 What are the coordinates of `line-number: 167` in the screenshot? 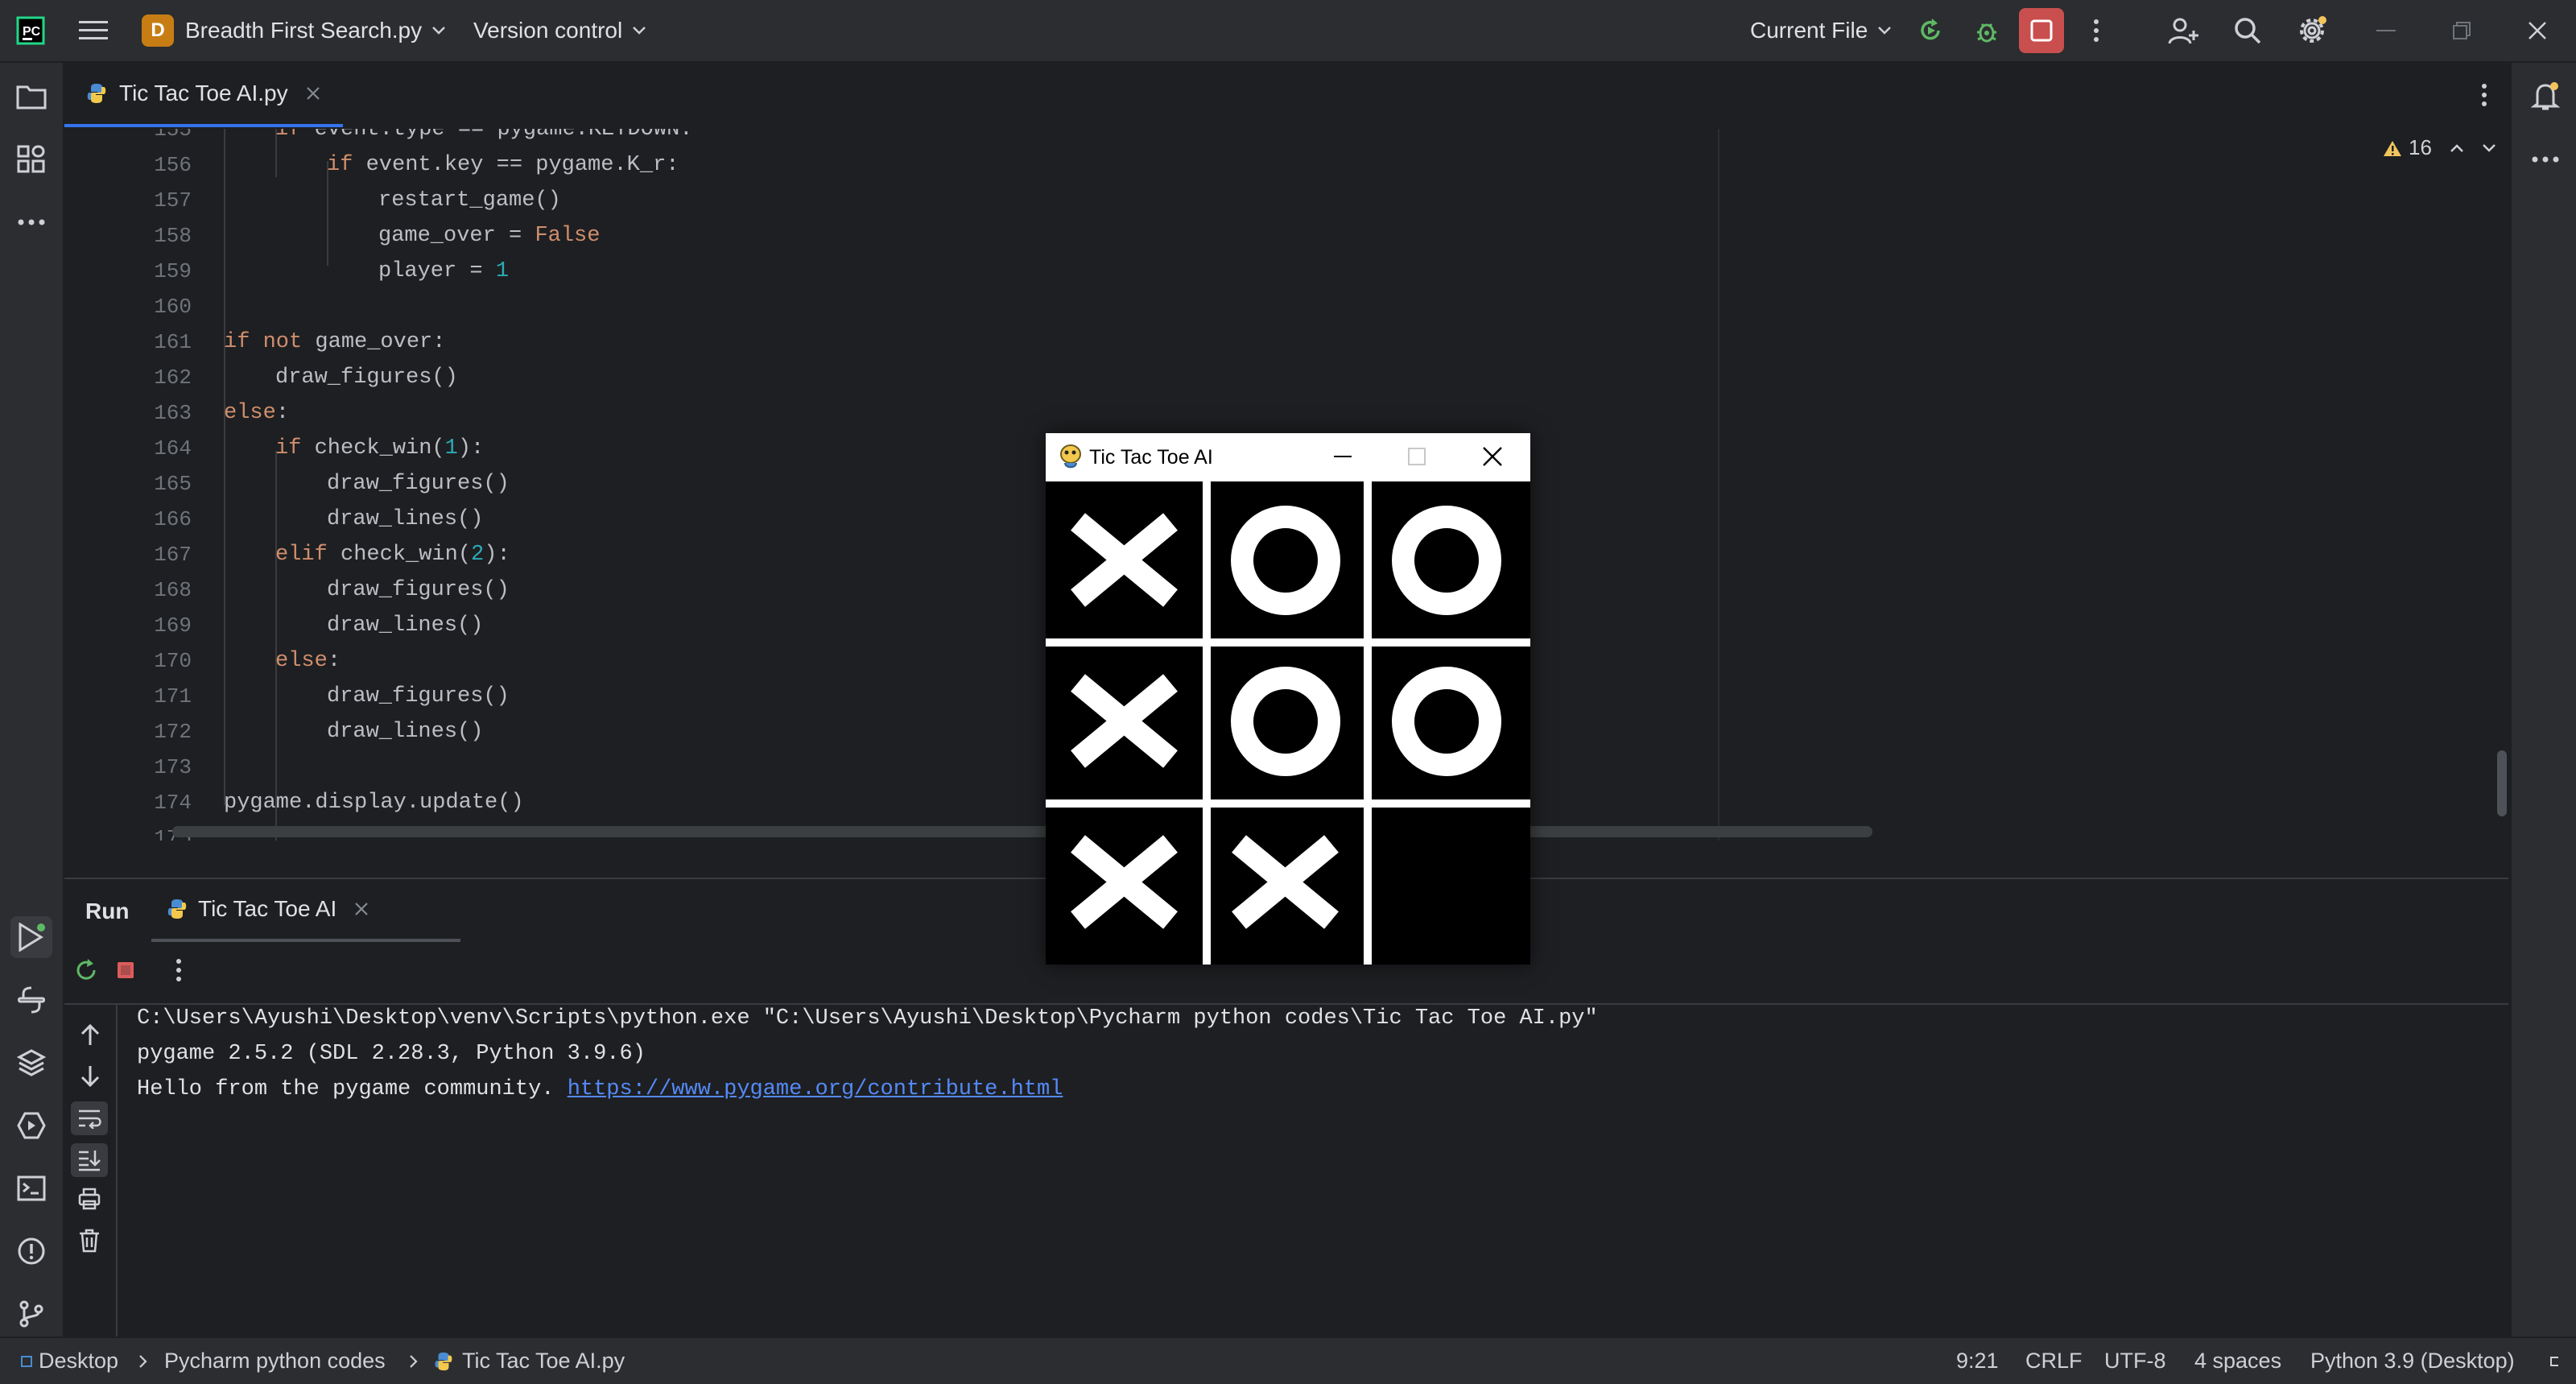 It's located at (173, 555).